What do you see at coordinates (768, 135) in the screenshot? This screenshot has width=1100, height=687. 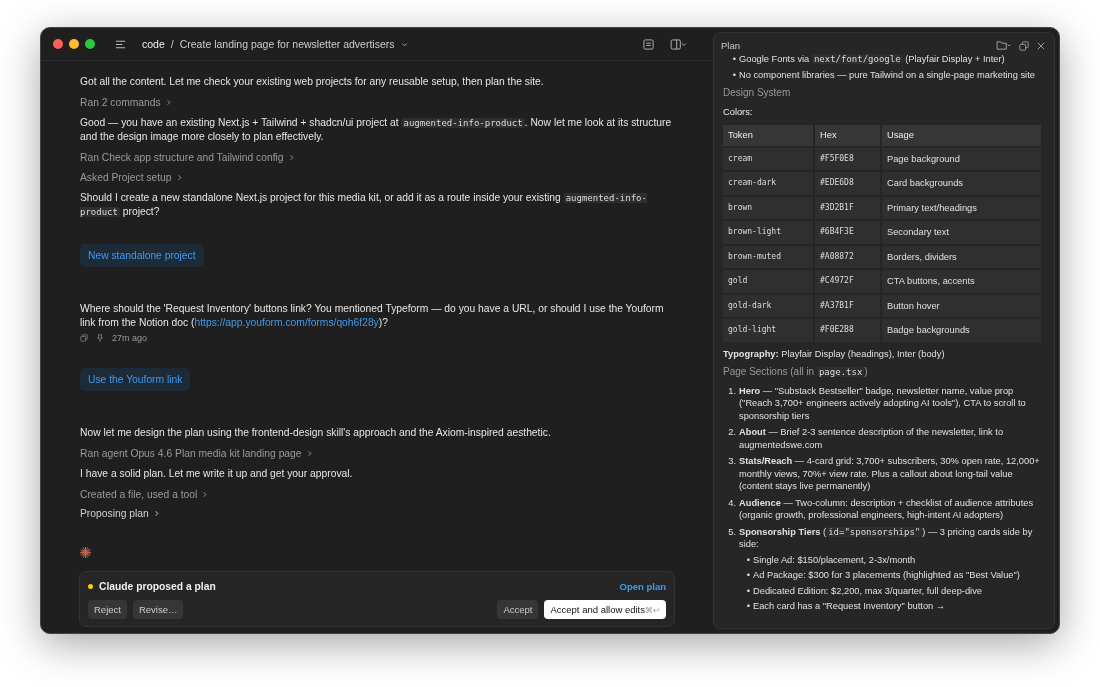 I see `column-header: Token` at bounding box center [768, 135].